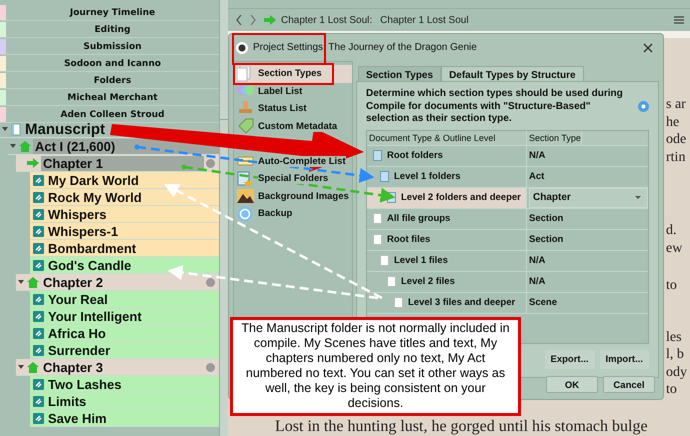 This screenshot has width=690, height=436. What do you see at coordinates (124, 418) in the screenshot?
I see `binder-item: Save Him` at bounding box center [124, 418].